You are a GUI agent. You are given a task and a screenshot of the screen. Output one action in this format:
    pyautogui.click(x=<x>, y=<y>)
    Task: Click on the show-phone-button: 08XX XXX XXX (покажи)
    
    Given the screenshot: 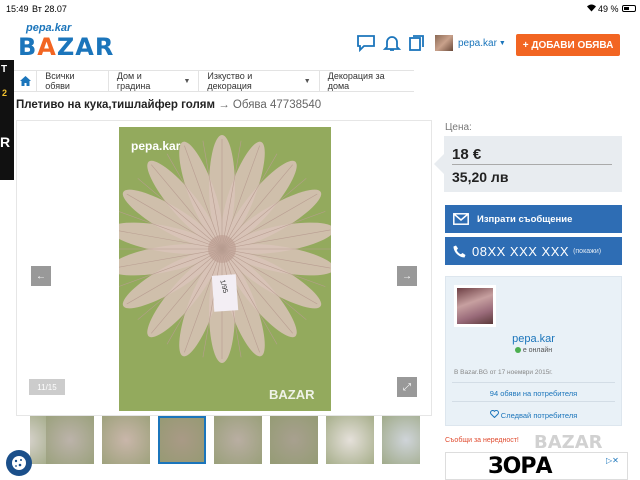 What is the action you would take?
    pyautogui.click(x=533, y=251)
    